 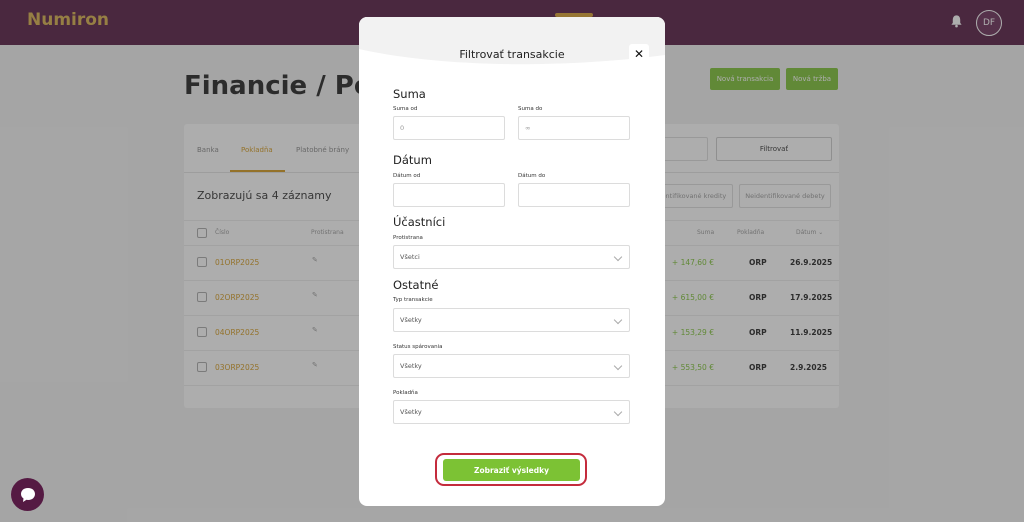 What do you see at coordinates (511, 470) in the screenshot?
I see `show-results-button: Zobraziť výsledky` at bounding box center [511, 470].